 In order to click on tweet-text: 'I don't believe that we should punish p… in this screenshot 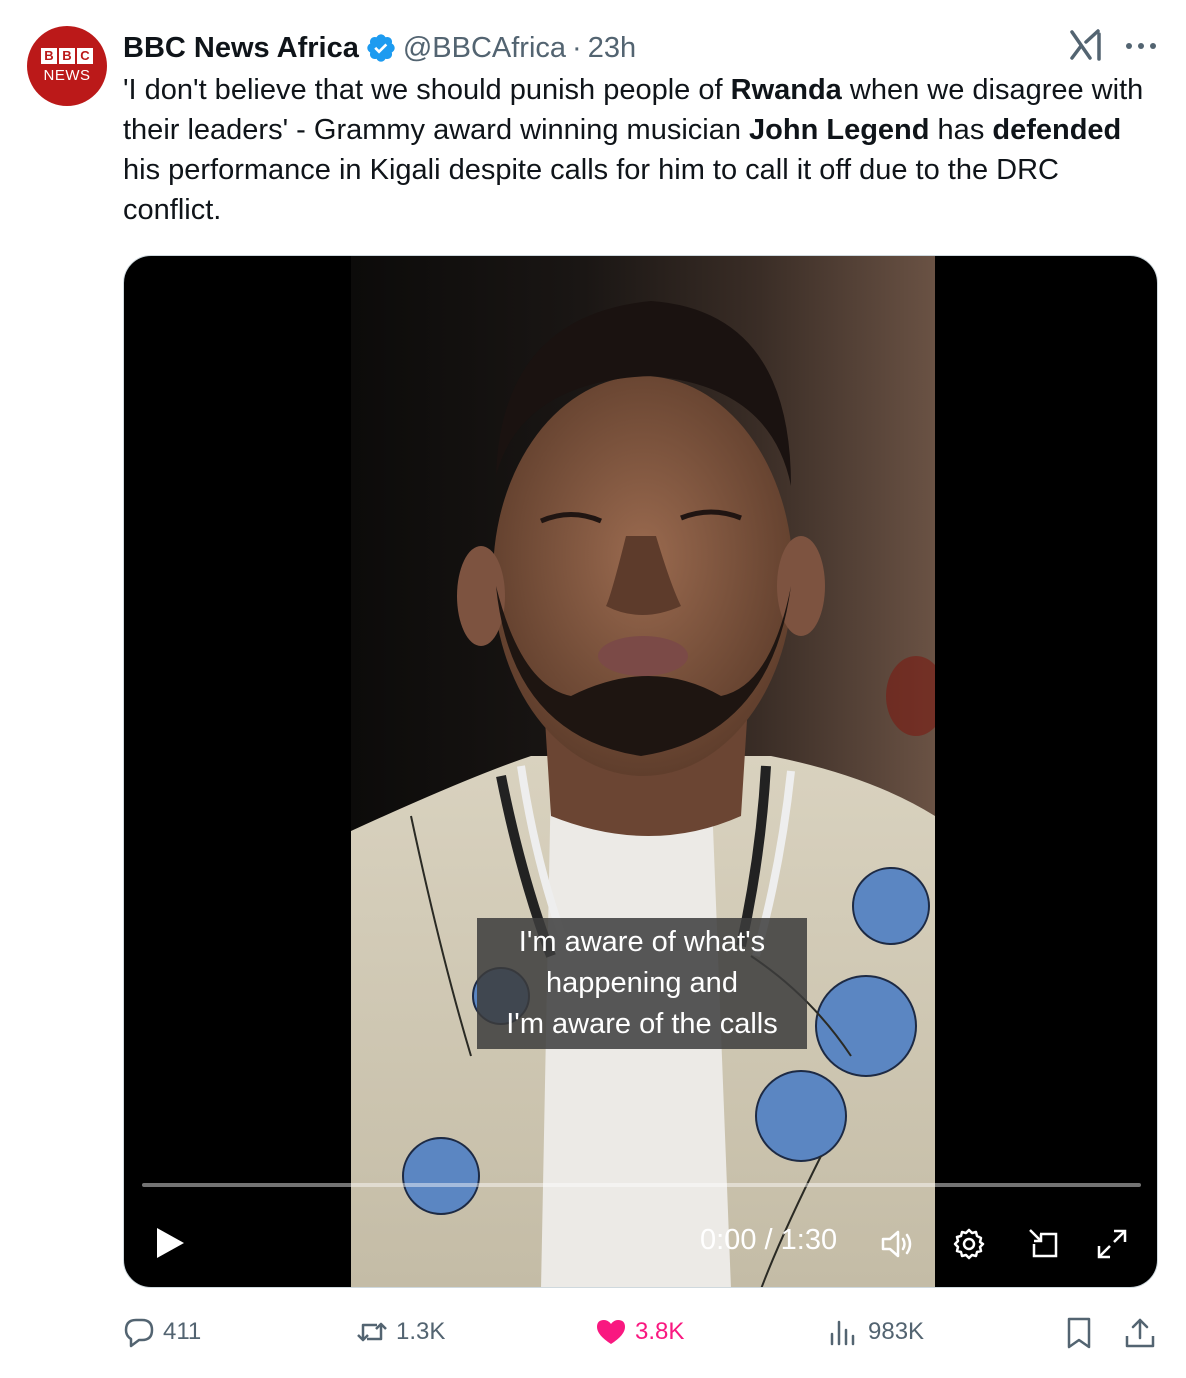, I will do `click(643, 150)`.